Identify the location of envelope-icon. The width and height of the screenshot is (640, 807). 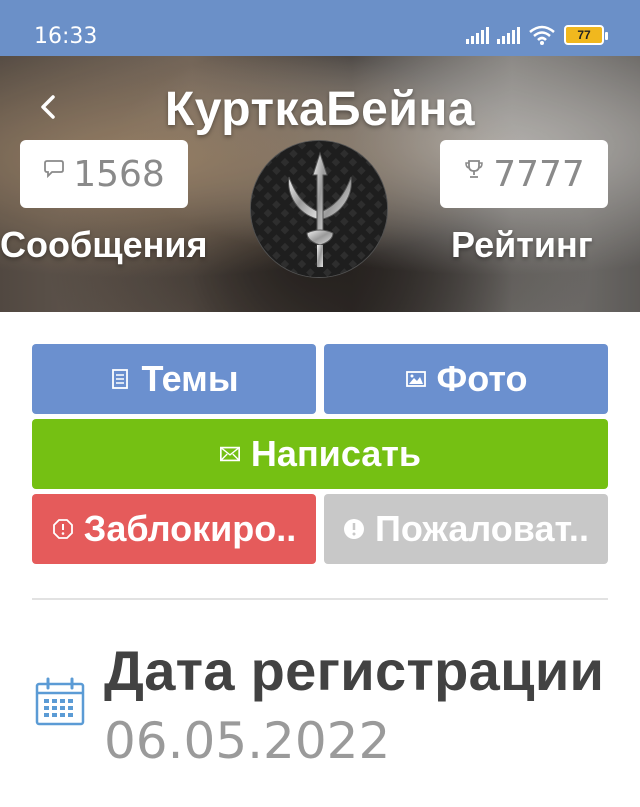
(229, 454).